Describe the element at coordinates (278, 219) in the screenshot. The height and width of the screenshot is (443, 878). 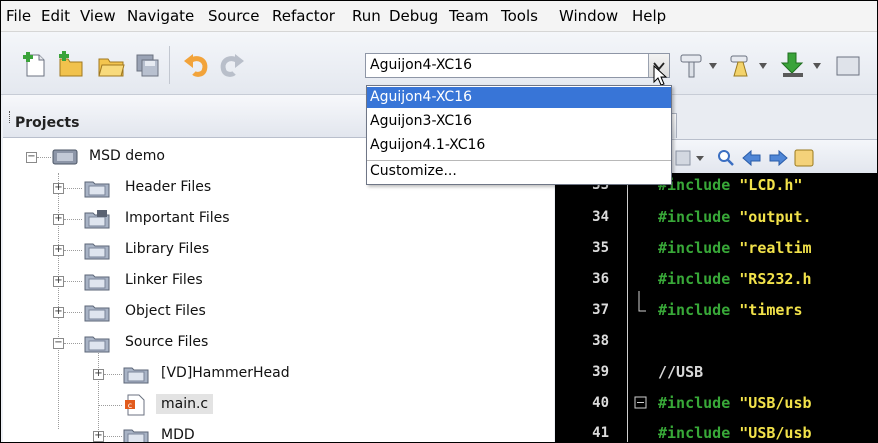
I see `tree-item-important-files: + Important Files` at that location.